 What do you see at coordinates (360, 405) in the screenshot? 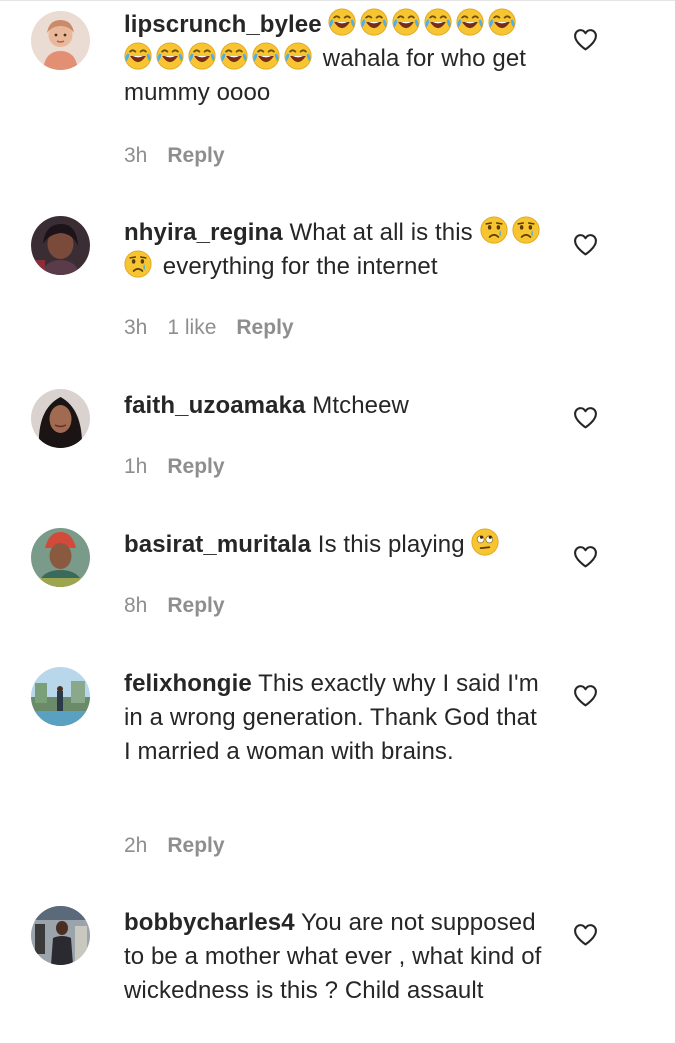
I see `comment-text: Mtcheew` at bounding box center [360, 405].